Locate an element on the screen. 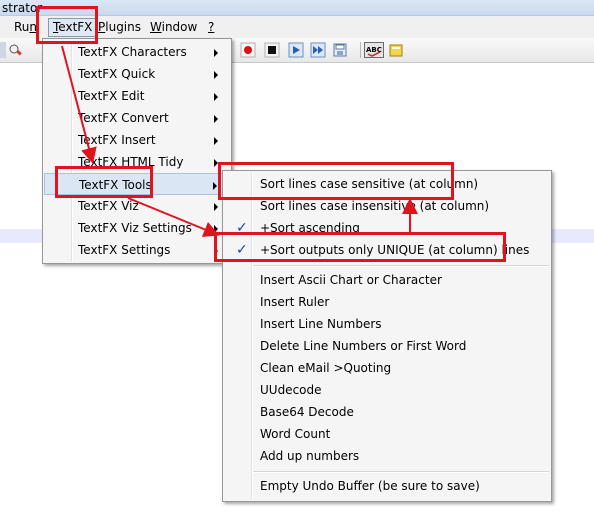 The image size is (594, 519). arrow-menu-to-tools is located at coordinates (79, 104).